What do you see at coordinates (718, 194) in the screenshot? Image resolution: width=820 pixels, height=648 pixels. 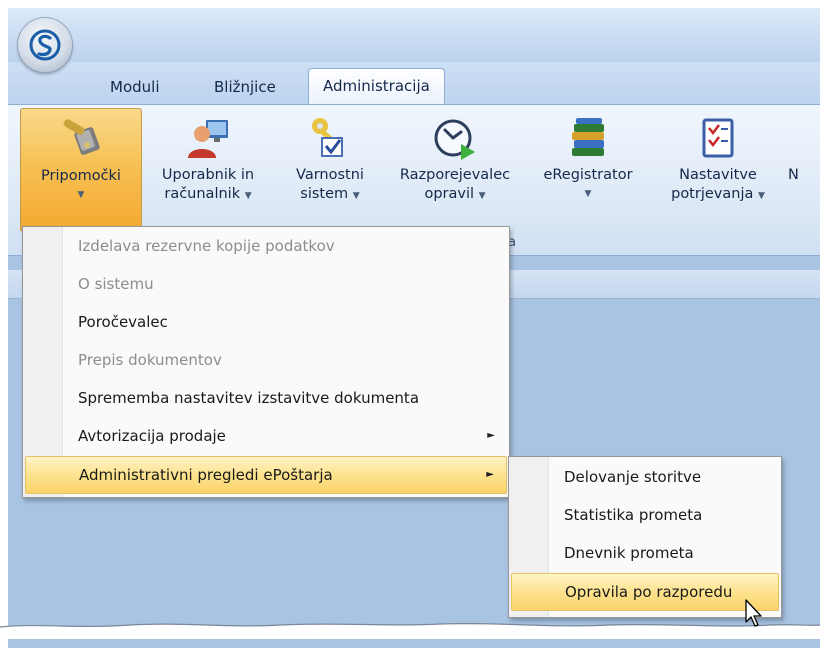 I see `nastavitve-label-line2: potrjevanja ▼` at bounding box center [718, 194].